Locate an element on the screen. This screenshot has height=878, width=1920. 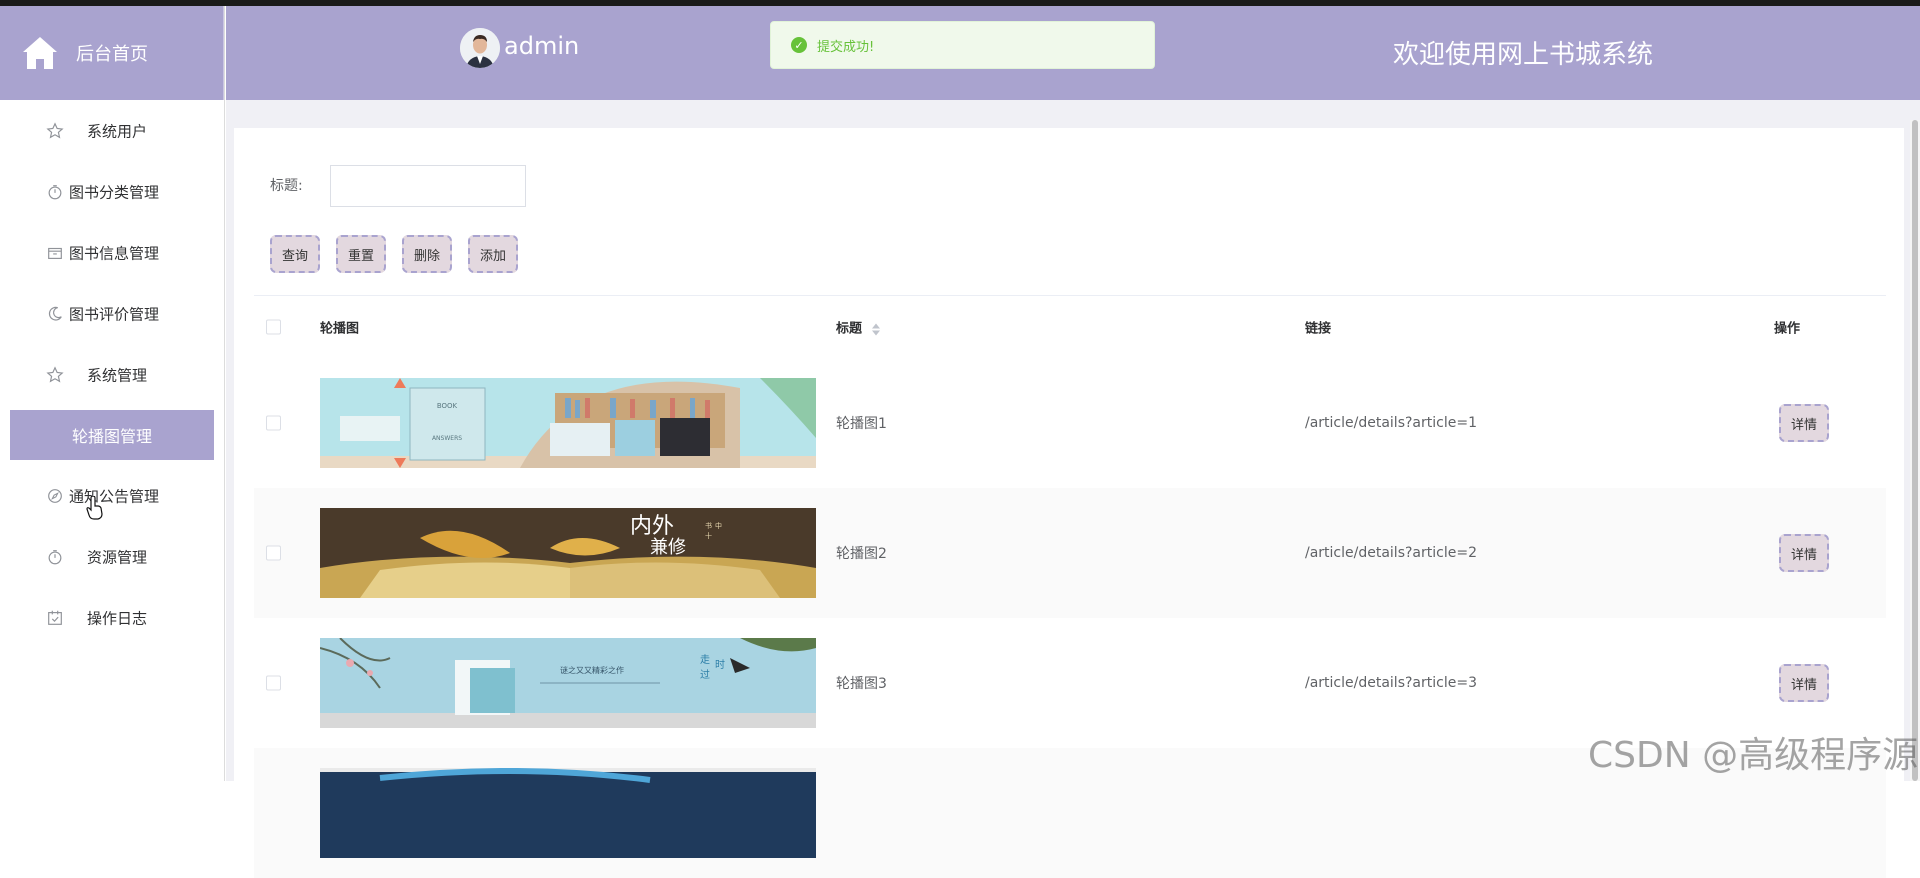
sidebar-item-book-category: 图书分类管理 is located at coordinates (112, 191).